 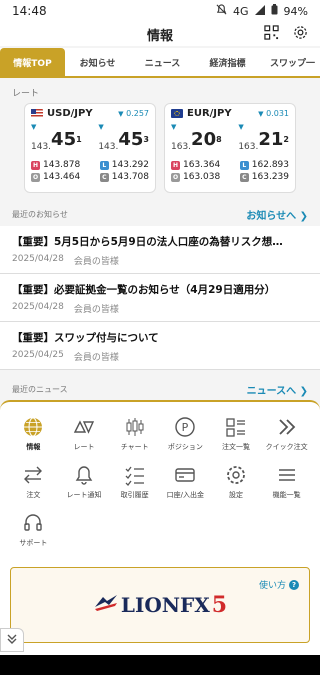 I want to click on rate-change: 0.031, so click(x=277, y=113).